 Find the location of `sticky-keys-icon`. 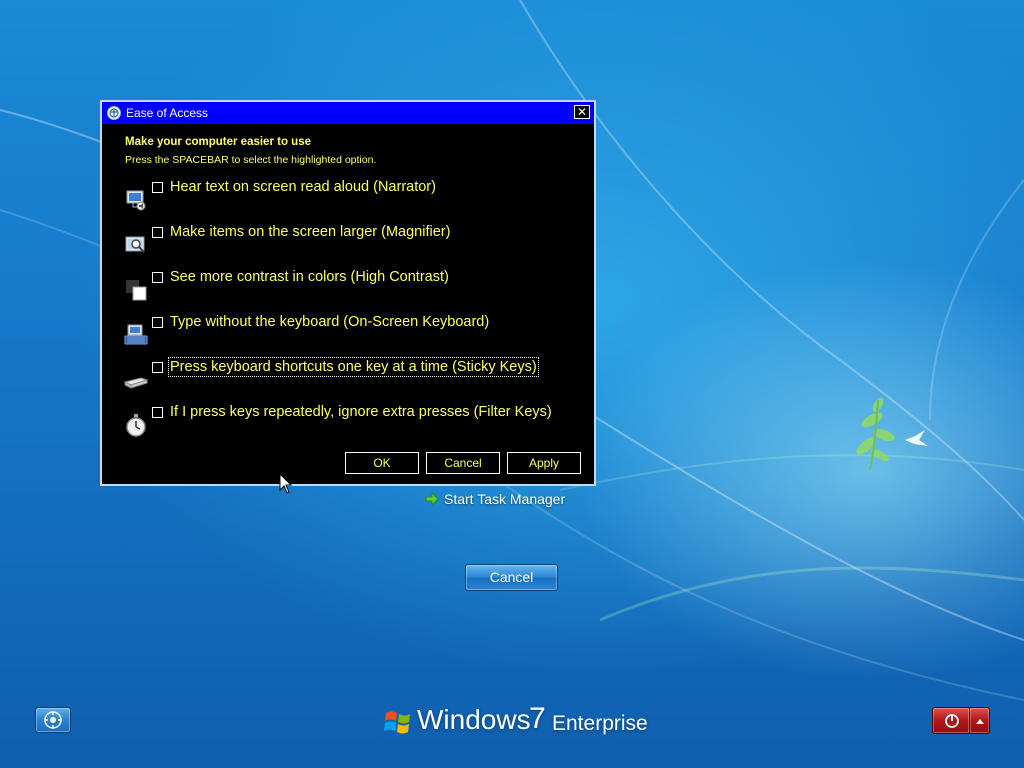

sticky-keys-icon is located at coordinates (136, 380).